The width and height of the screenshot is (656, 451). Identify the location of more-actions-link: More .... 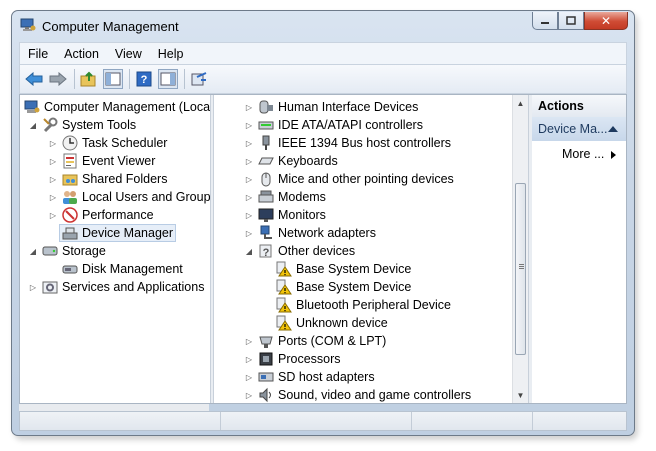
(583, 154).